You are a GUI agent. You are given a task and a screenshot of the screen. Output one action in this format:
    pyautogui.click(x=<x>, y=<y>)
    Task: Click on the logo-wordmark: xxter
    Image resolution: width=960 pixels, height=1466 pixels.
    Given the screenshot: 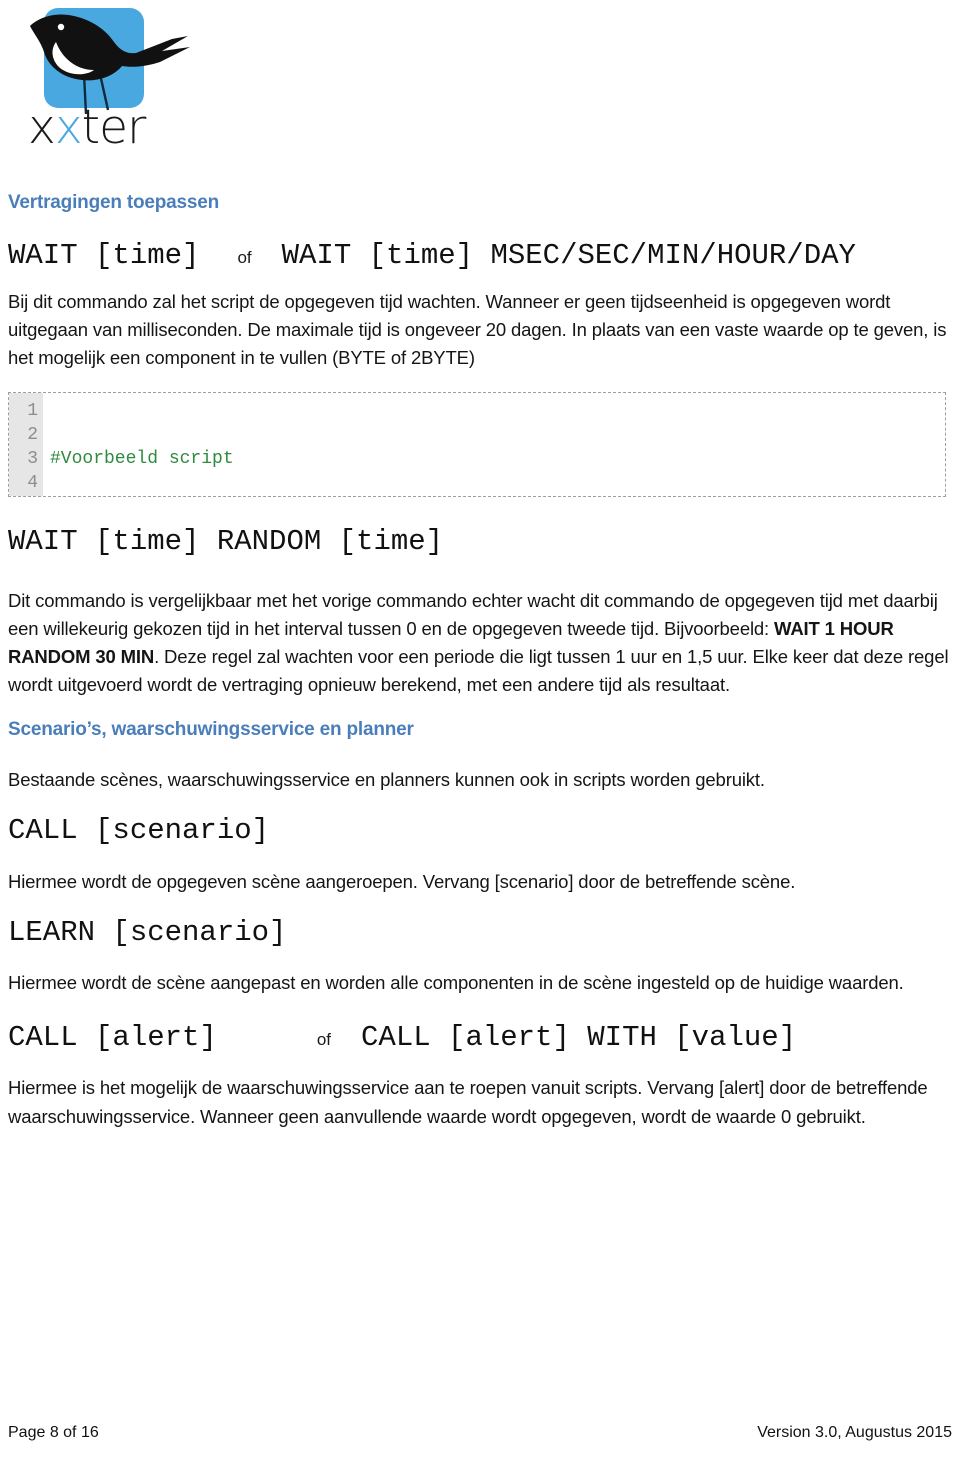 What is the action you would take?
    pyautogui.click(x=87, y=127)
    